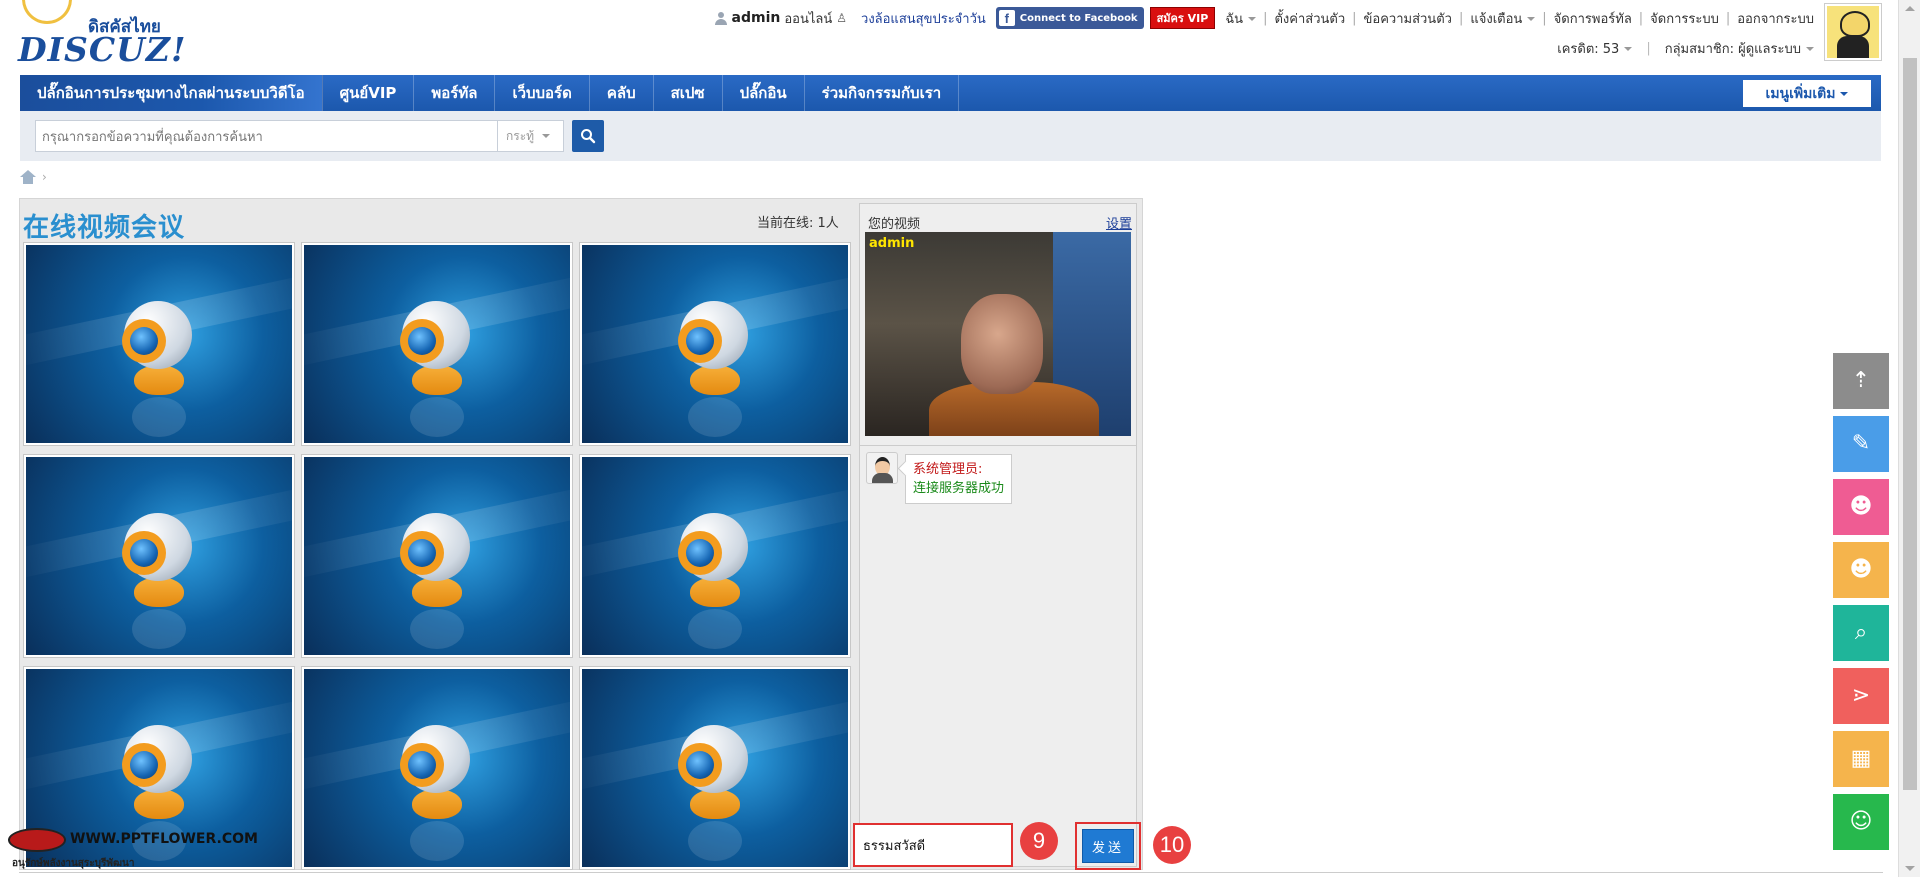 The width and height of the screenshot is (1920, 877). I want to click on step-marker: 10, so click(1172, 845).